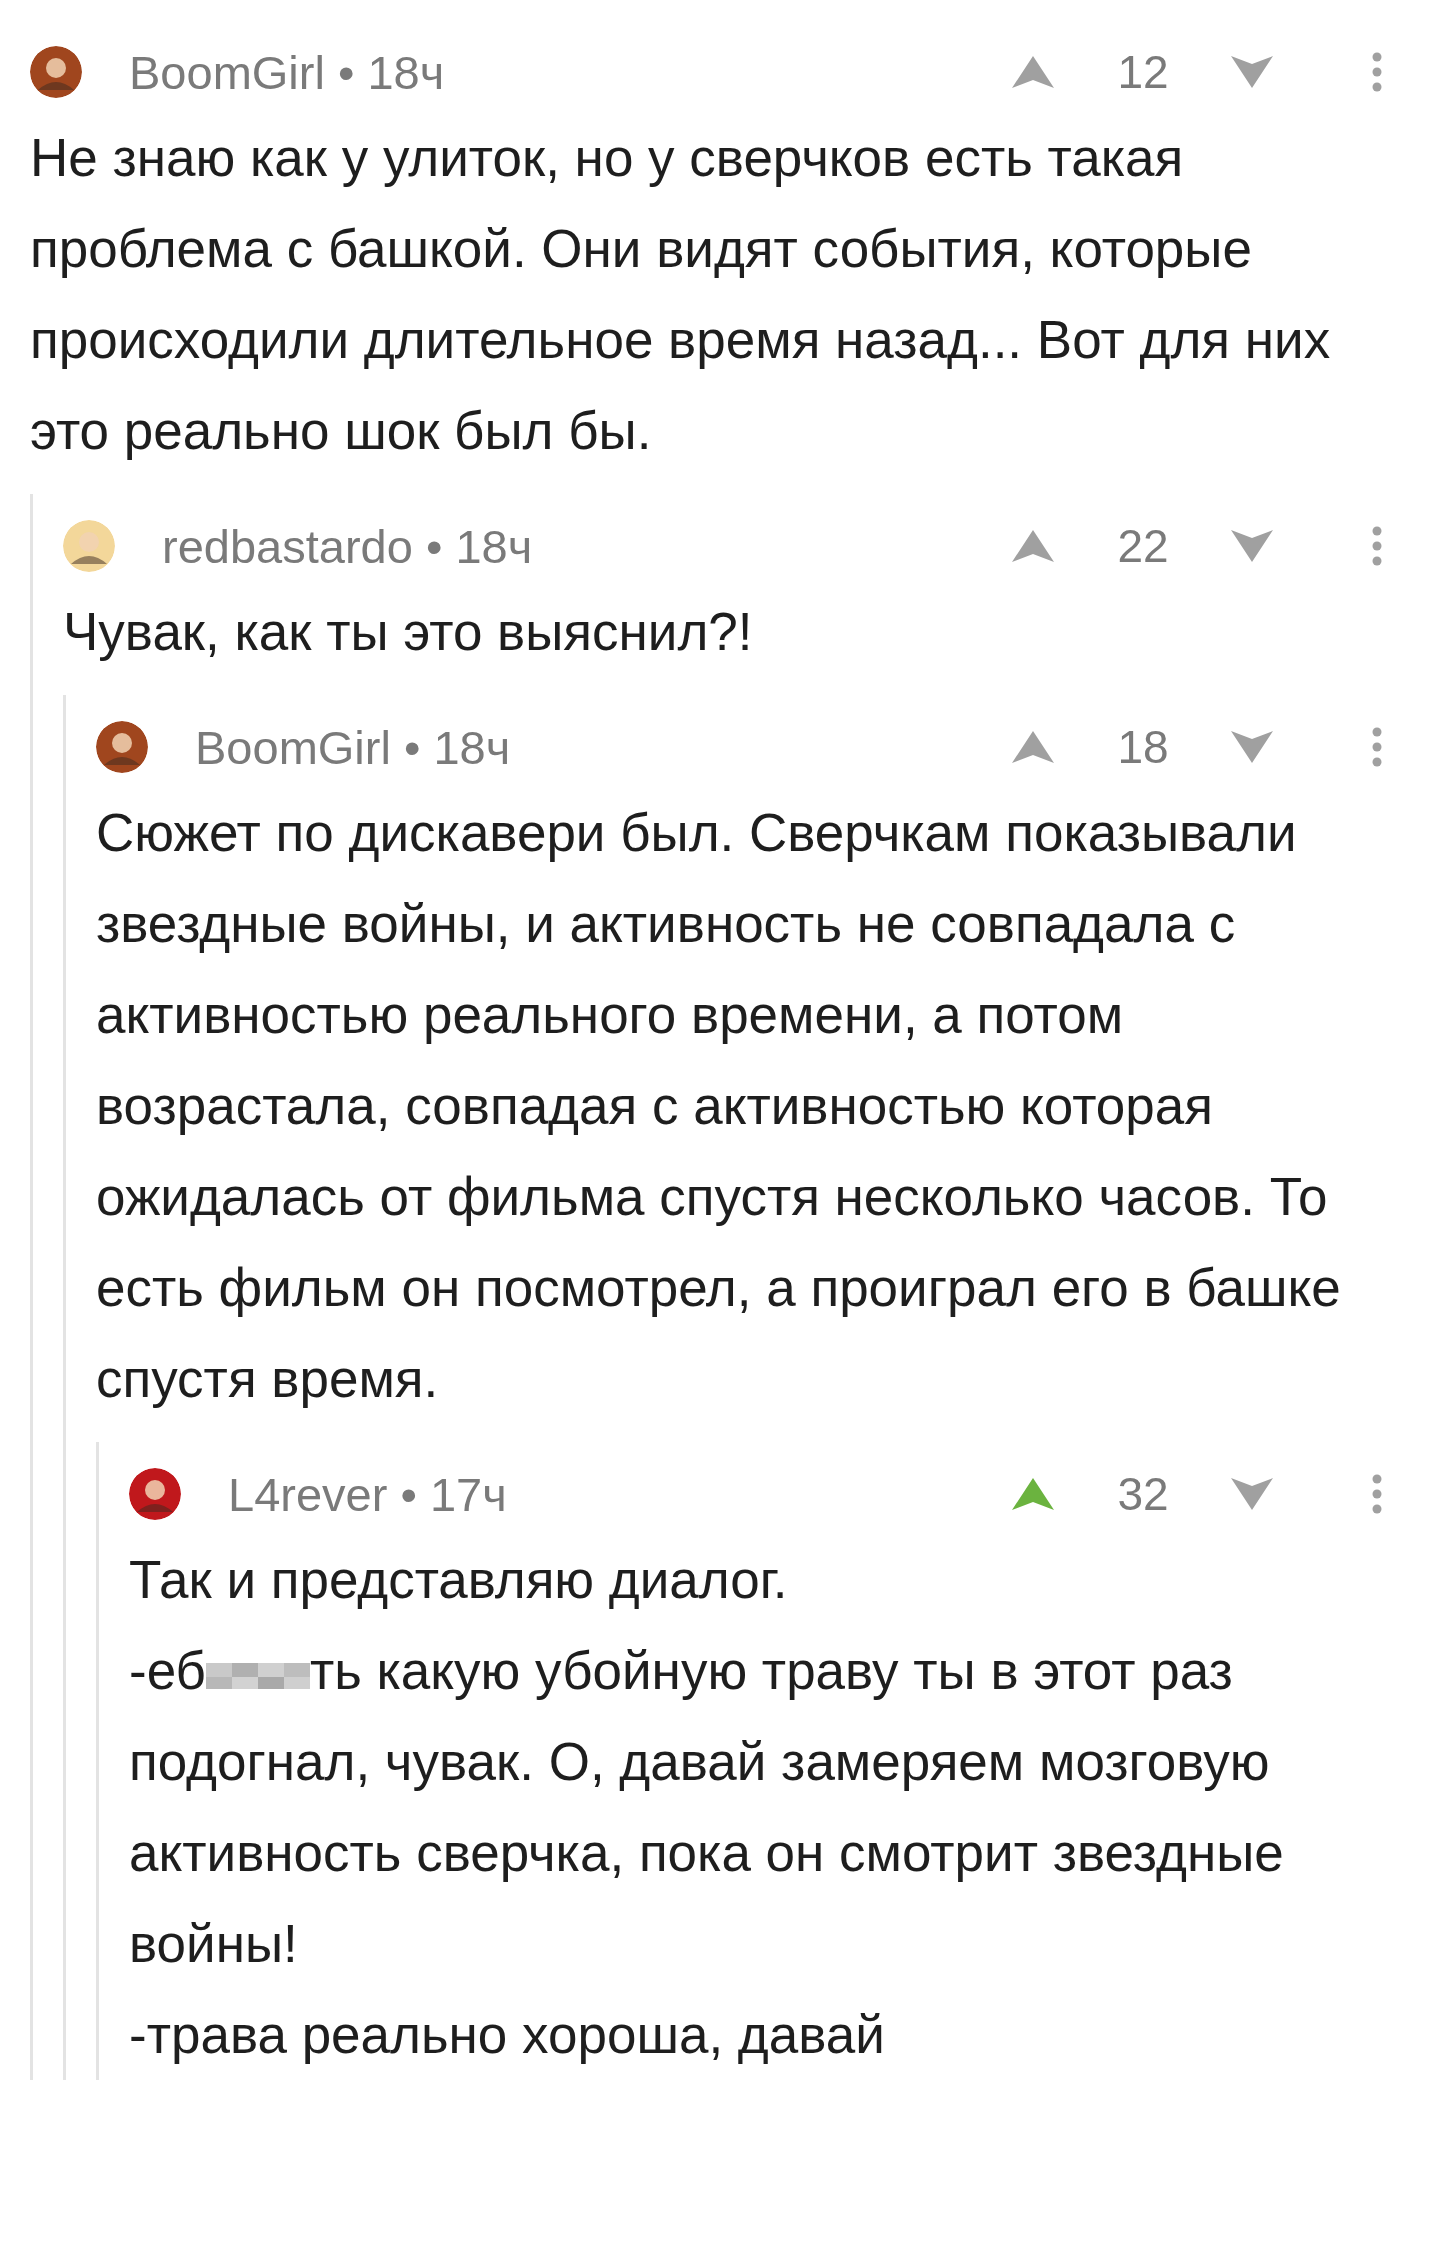  Describe the element at coordinates (681, 294) in the screenshot. I see `comment-text: Не знаю как у улиток, но у сверчков есть такая проблема с башкой. Они видят события, которые происходили длительное время назад... Вот для них это реально шок был бы.` at that location.